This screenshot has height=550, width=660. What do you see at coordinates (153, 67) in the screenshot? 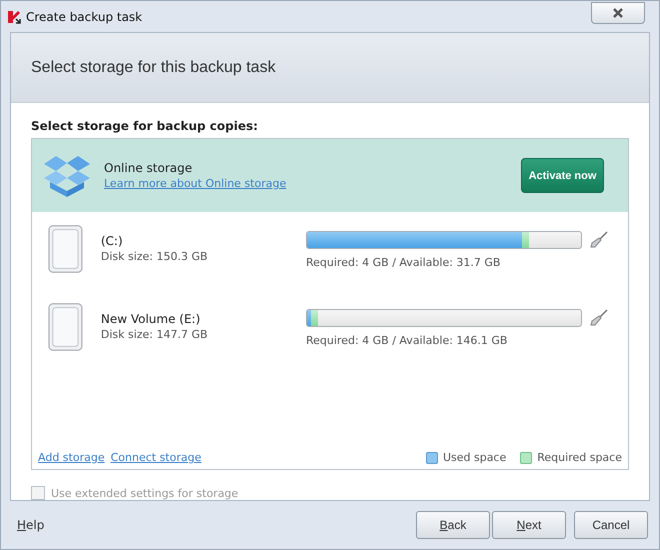
I see `page-heading: Select storage for this backup task` at bounding box center [153, 67].